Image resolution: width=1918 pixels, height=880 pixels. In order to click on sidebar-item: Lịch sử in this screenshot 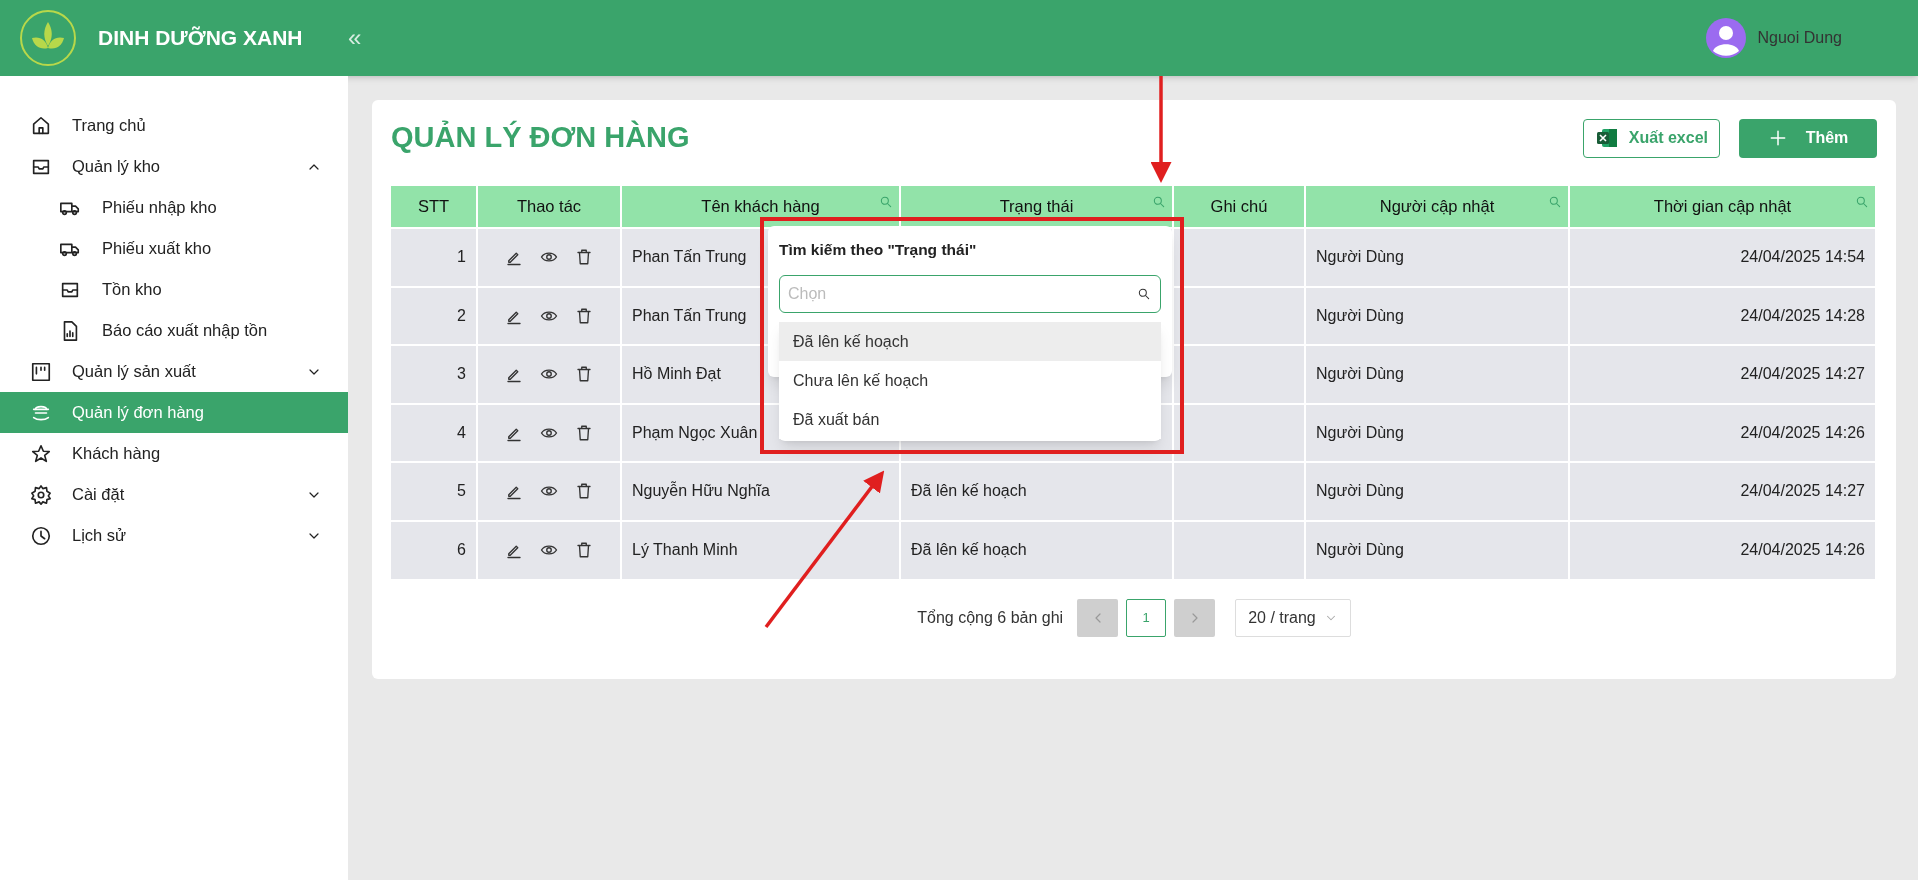, I will do `click(174, 535)`.